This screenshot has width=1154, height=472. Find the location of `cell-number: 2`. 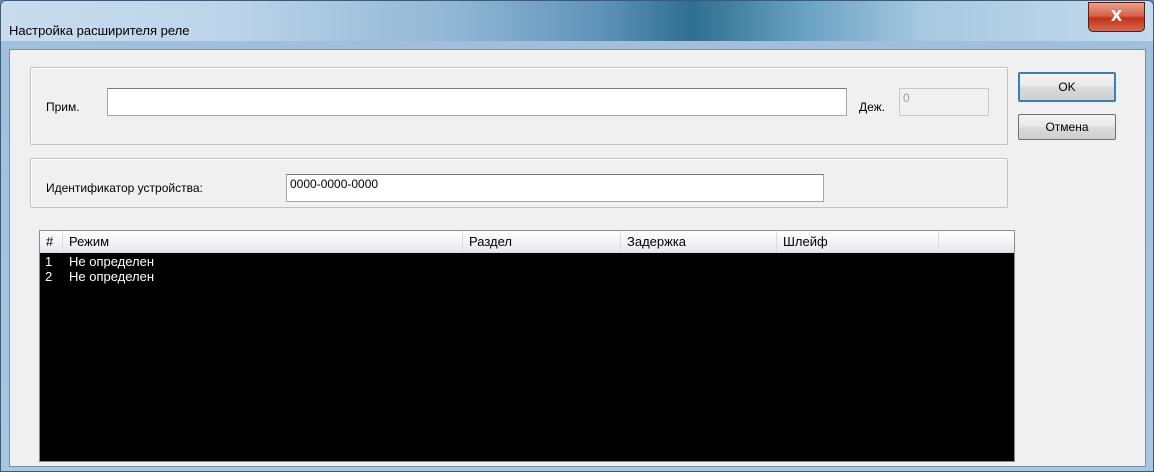

cell-number: 2 is located at coordinates (49, 276).